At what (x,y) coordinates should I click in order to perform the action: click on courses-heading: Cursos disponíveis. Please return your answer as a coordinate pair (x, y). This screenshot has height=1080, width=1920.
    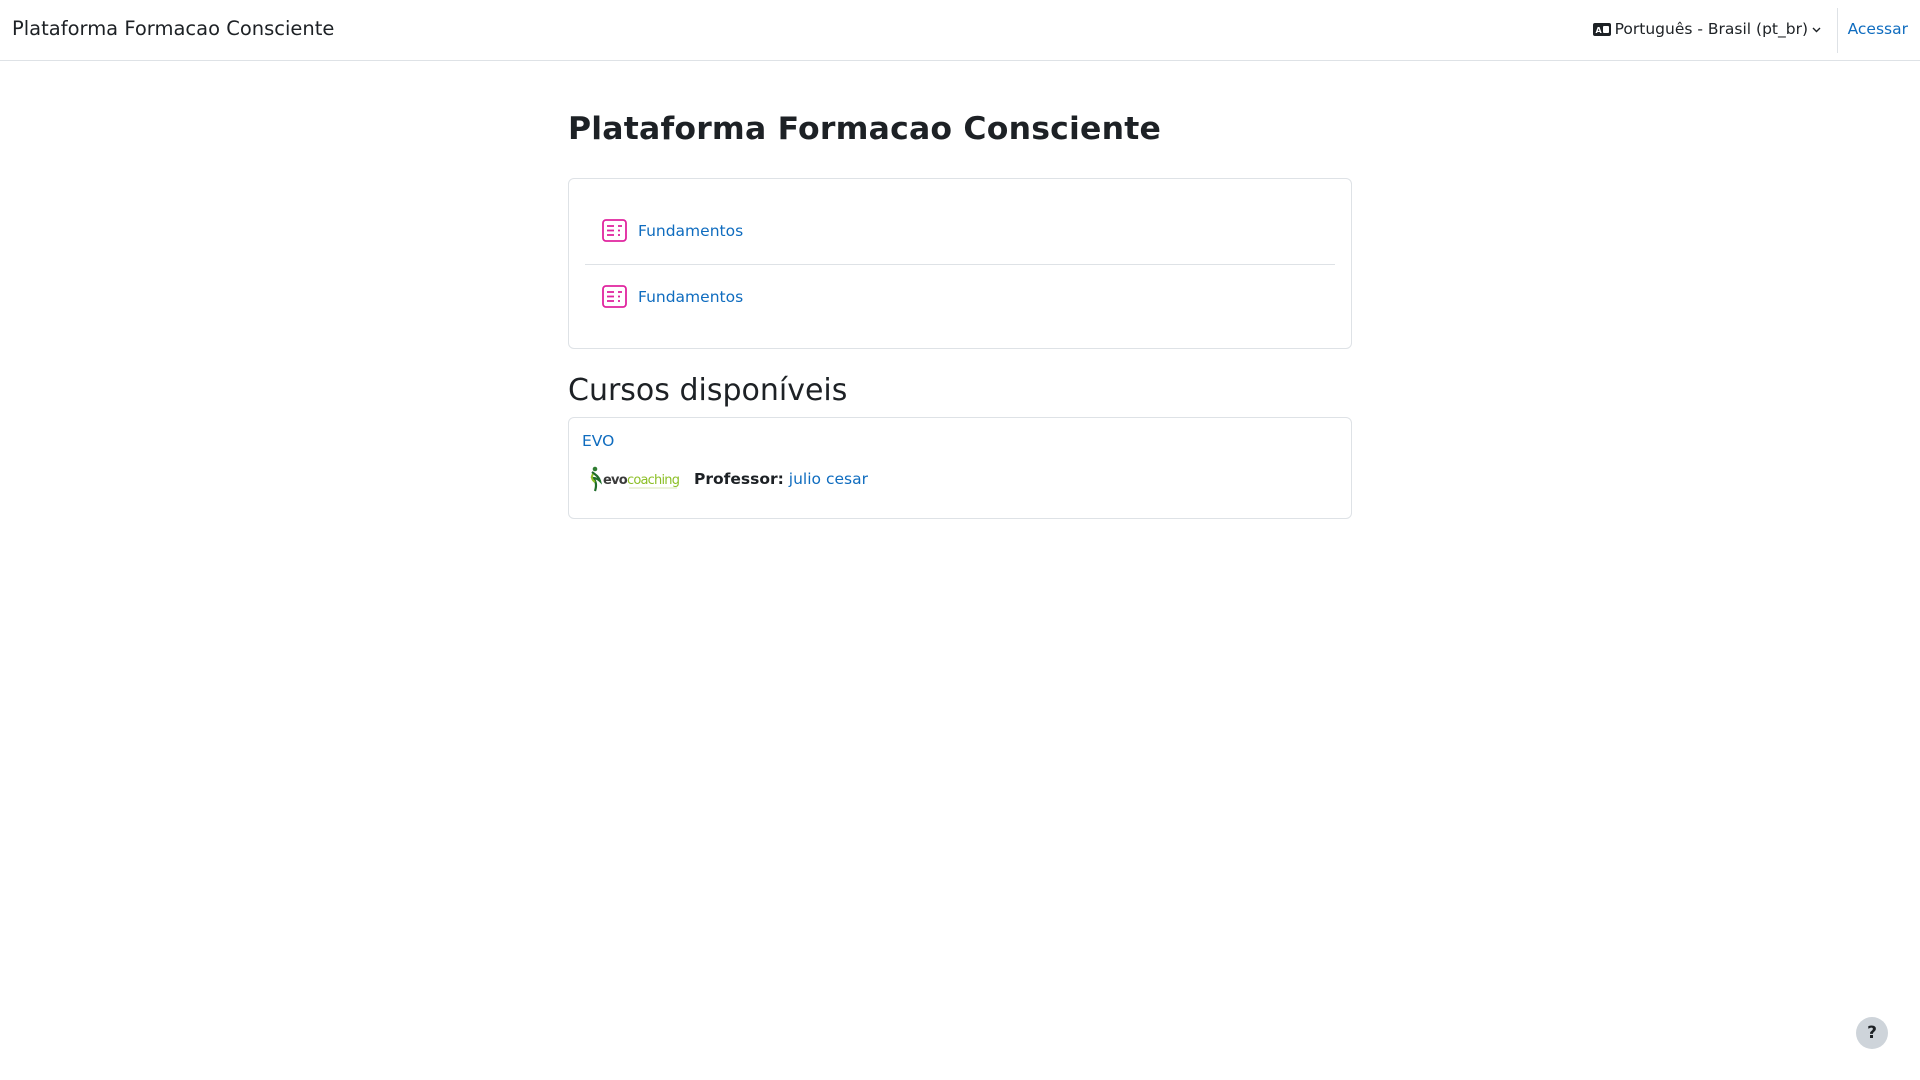
    Looking at the image, I should click on (708, 390).